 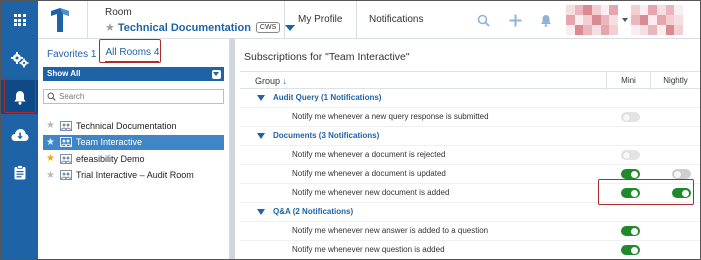 I want to click on panel-divider, so click(x=232, y=149).